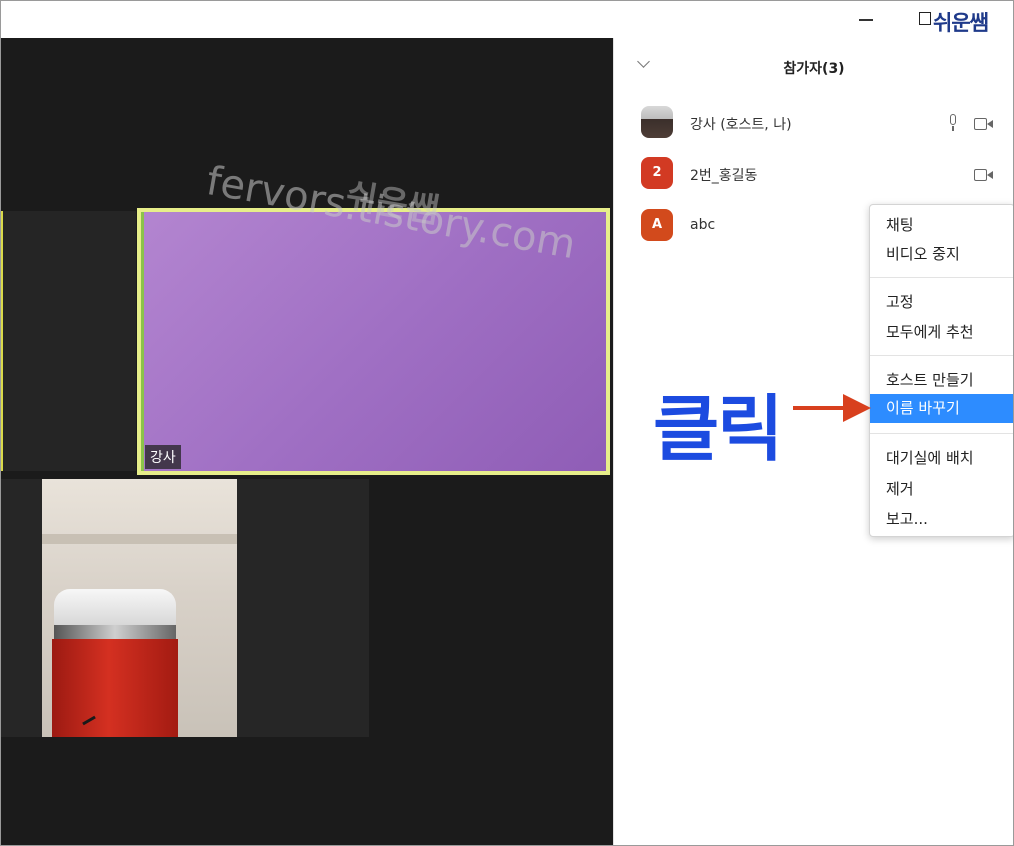  Describe the element at coordinates (814, 69) in the screenshot. I see `panel-title: 참가자(3)` at that location.